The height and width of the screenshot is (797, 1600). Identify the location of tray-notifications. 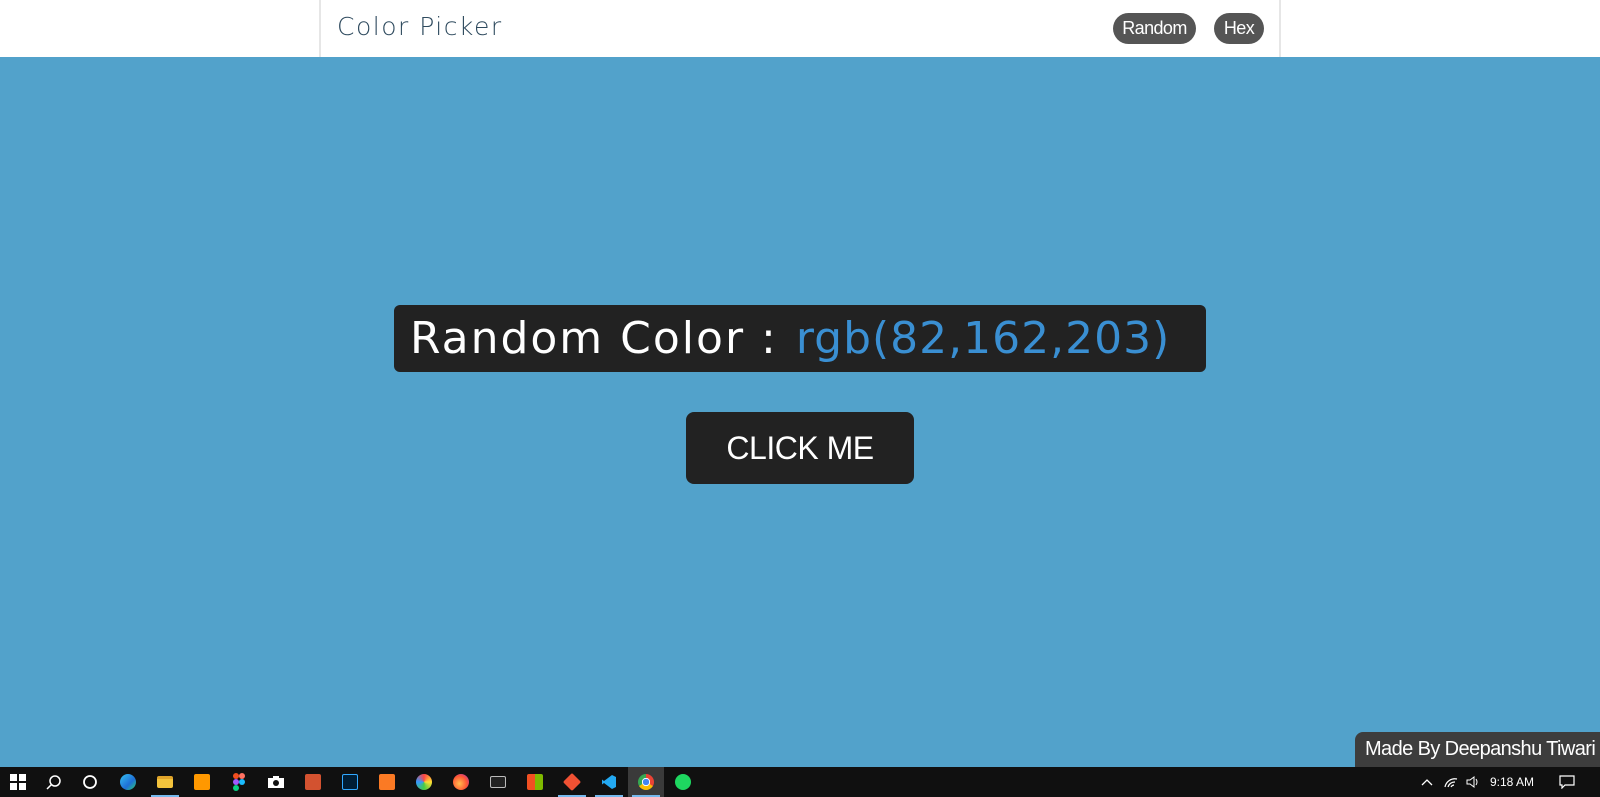
(1567, 782).